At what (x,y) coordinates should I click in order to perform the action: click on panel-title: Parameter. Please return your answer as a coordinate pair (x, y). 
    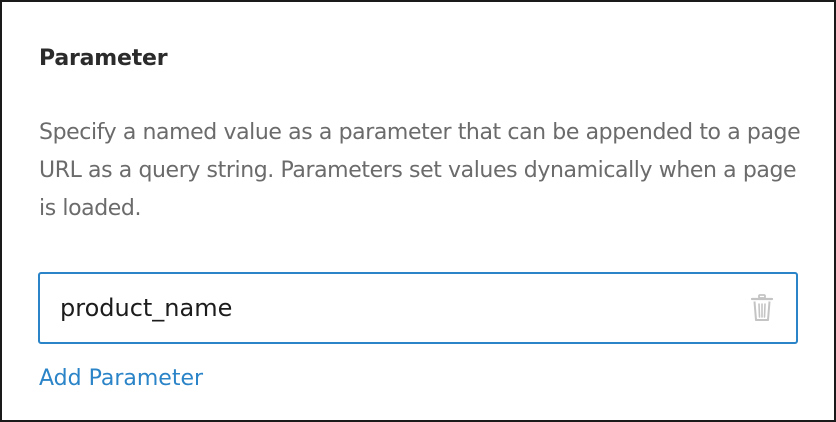
    Looking at the image, I should click on (103, 58).